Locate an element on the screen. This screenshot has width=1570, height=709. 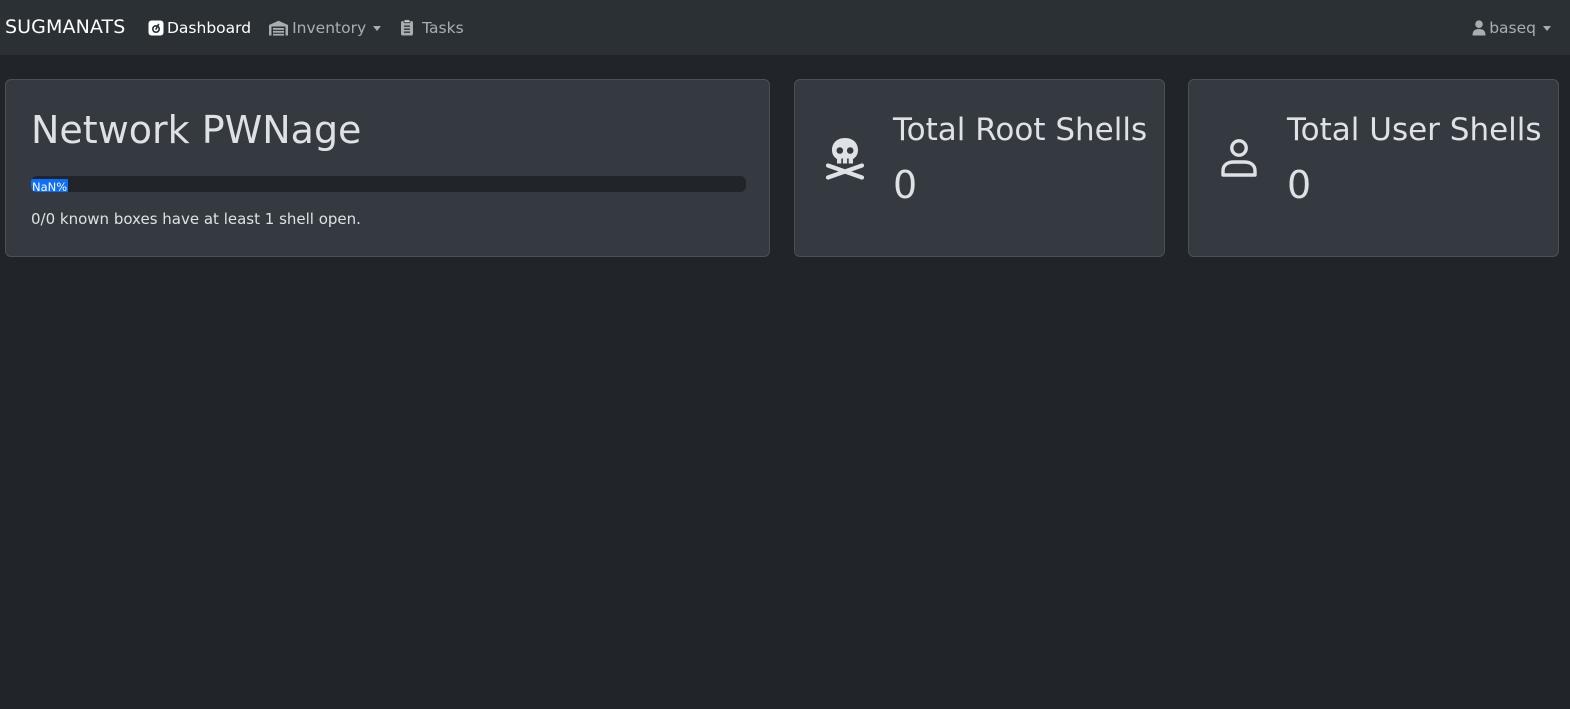
user-shells-title: Total User Shells is located at coordinates (1414, 130).